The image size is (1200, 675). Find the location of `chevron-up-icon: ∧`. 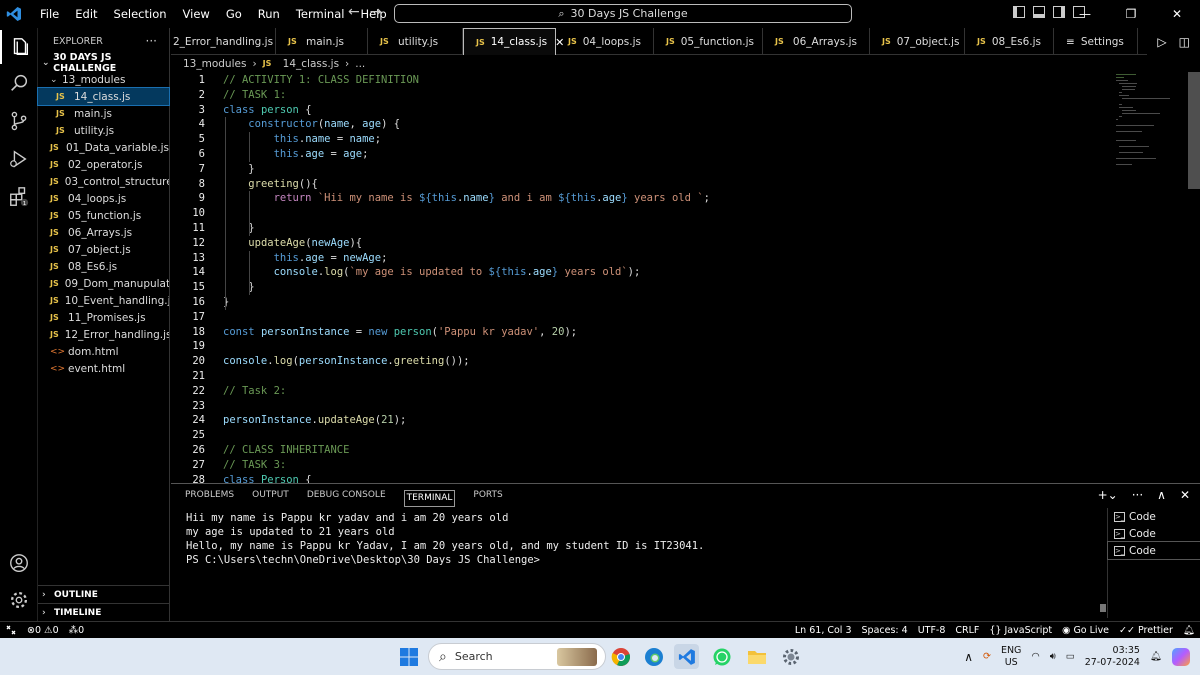

chevron-up-icon: ∧ is located at coordinates (968, 657).